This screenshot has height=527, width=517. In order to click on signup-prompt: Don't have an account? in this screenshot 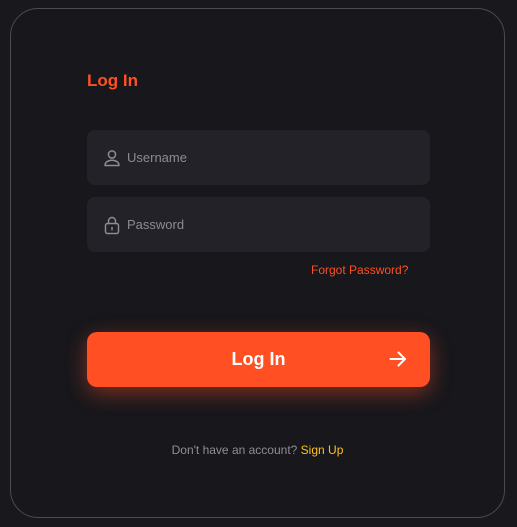, I will do `click(234, 450)`.